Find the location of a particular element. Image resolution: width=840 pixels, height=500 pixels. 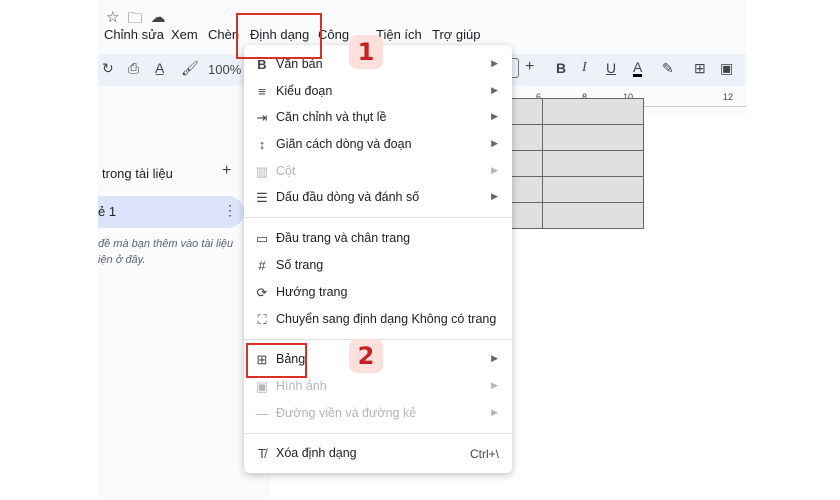

menu-extensions: Tiện ích is located at coordinates (399, 34).